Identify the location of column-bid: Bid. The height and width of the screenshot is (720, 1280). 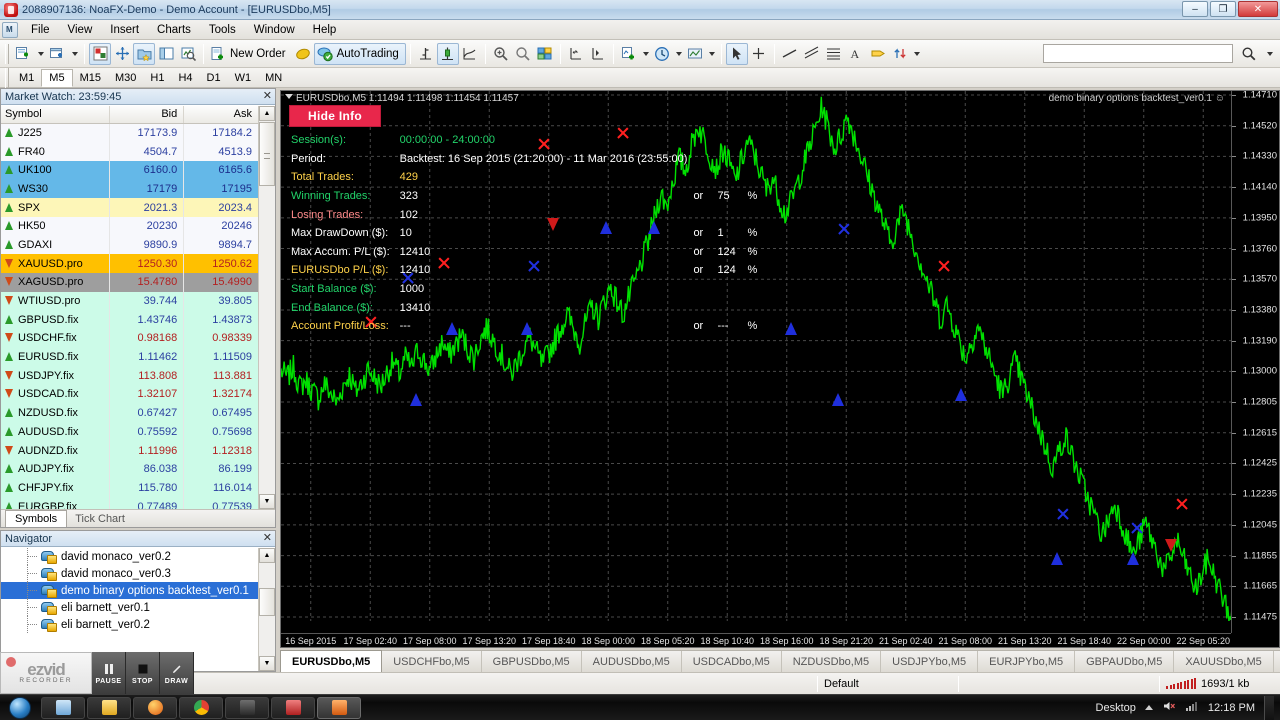
(147, 115).